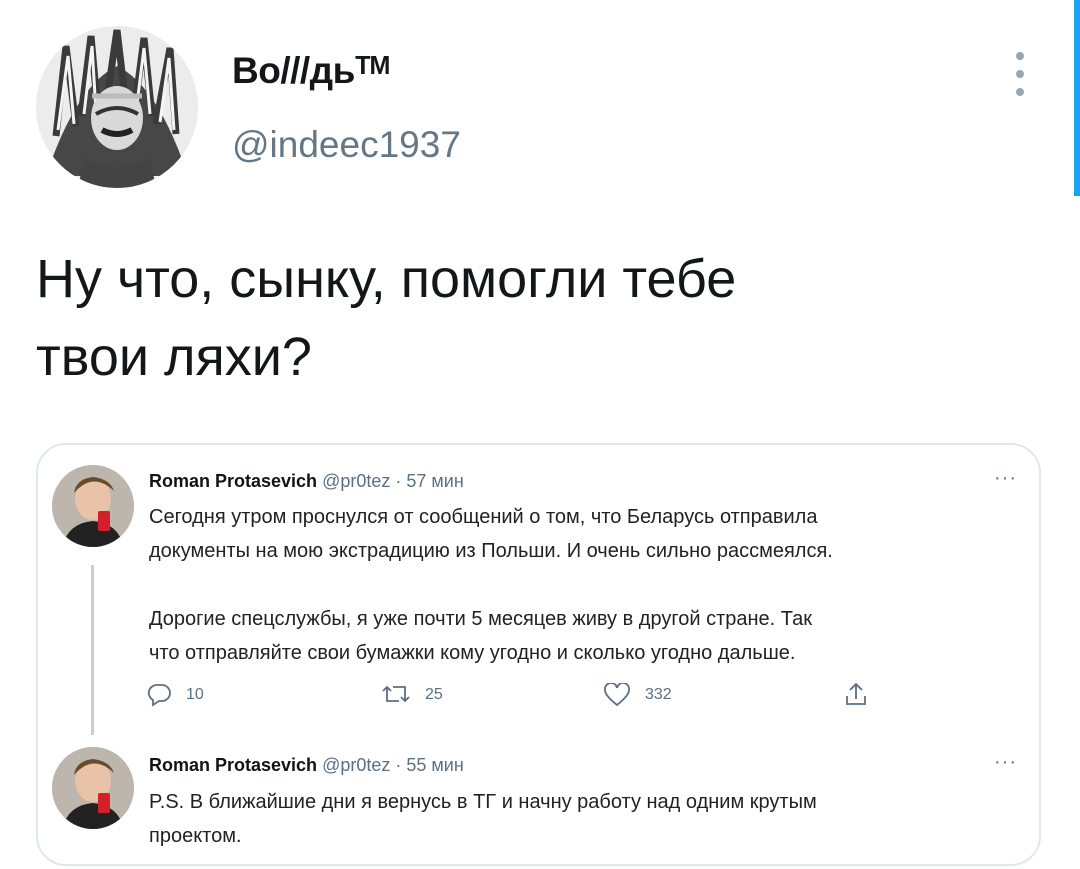 This screenshot has width=1080, height=869. What do you see at coordinates (92, 650) in the screenshot?
I see `thread-connector-line` at bounding box center [92, 650].